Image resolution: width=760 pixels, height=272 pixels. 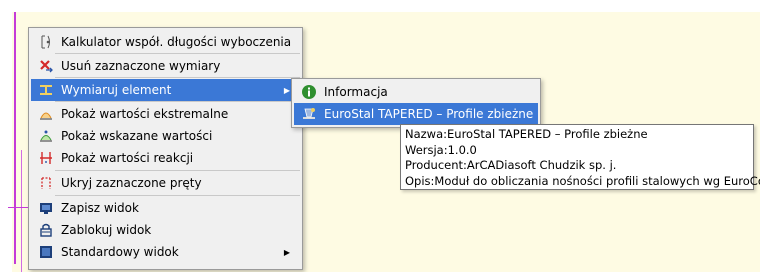 What do you see at coordinates (526, 134) in the screenshot?
I see `tooltip-name-line: Nazwa:EuroStal TAPERED – Profile zbieżne` at bounding box center [526, 134].